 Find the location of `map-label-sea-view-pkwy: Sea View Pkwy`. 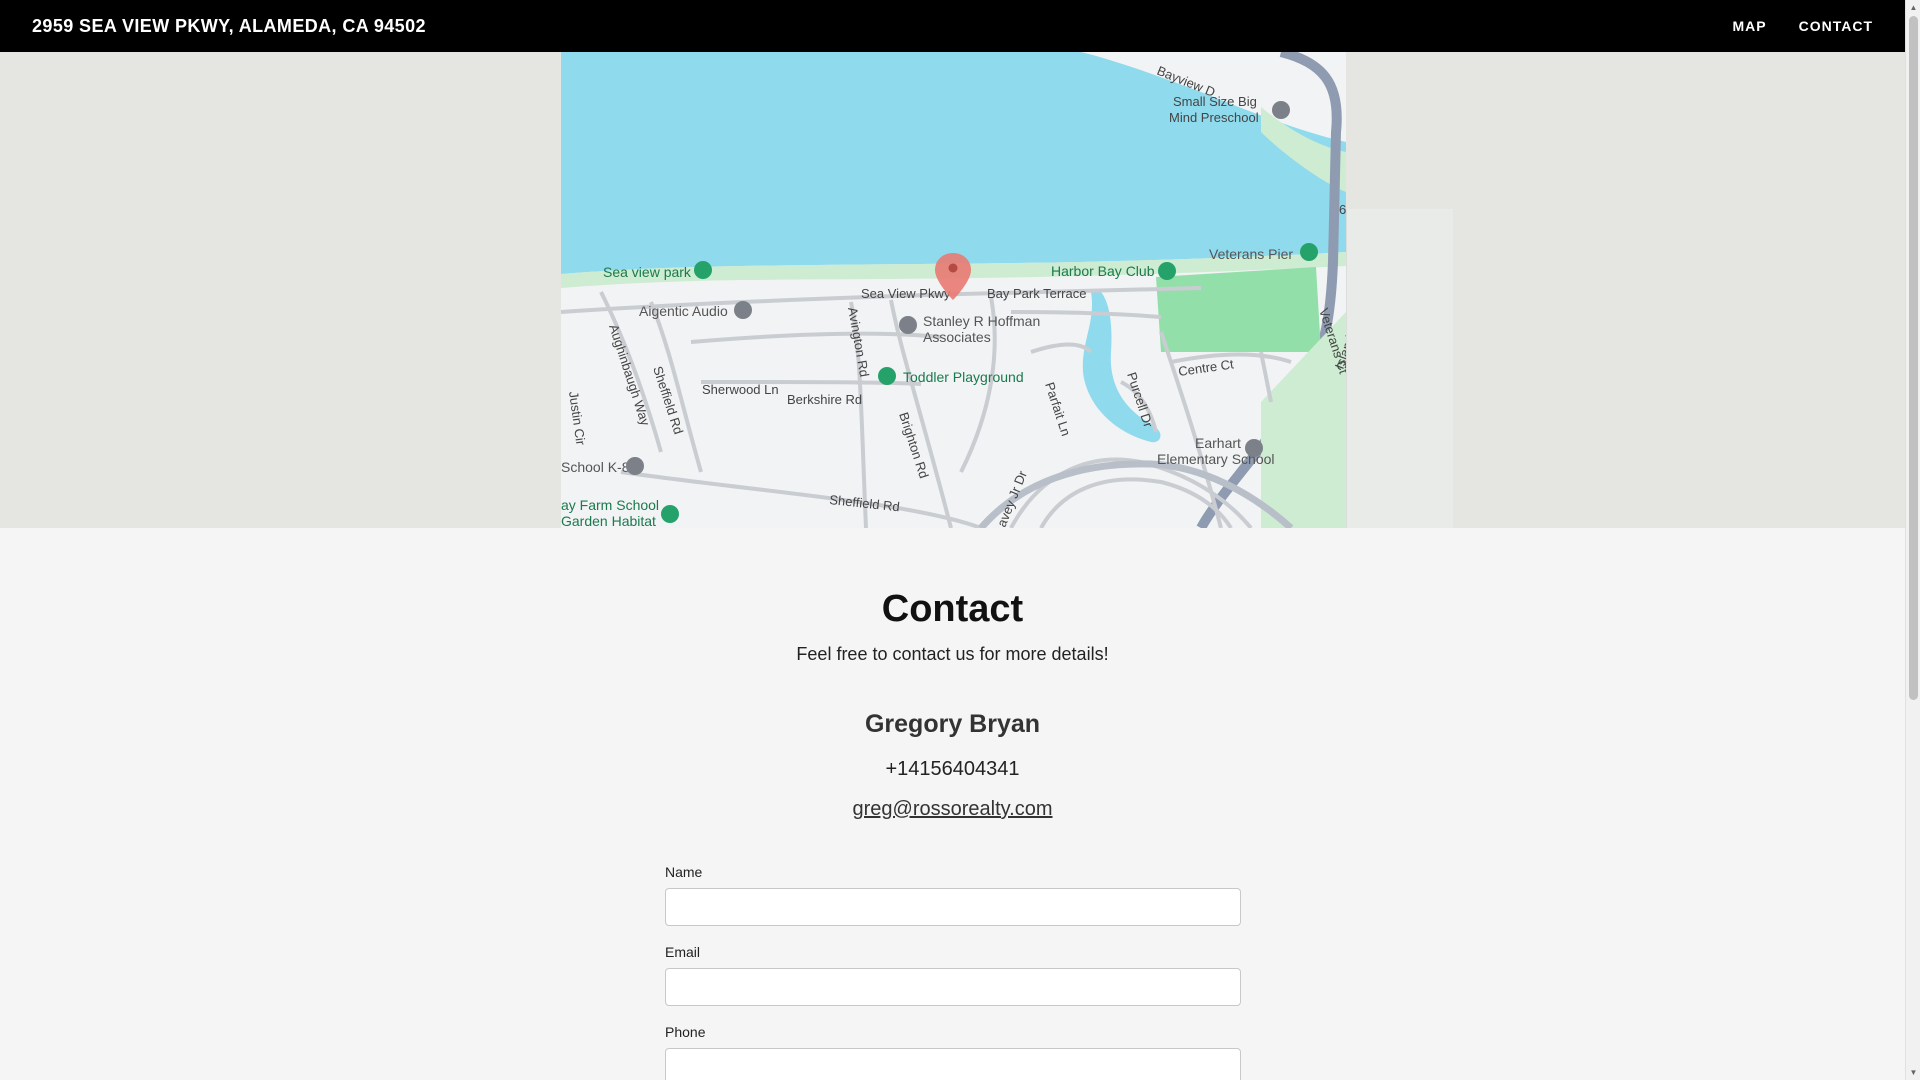

map-label-sea-view-pkwy: Sea View Pkwy is located at coordinates (906, 293).